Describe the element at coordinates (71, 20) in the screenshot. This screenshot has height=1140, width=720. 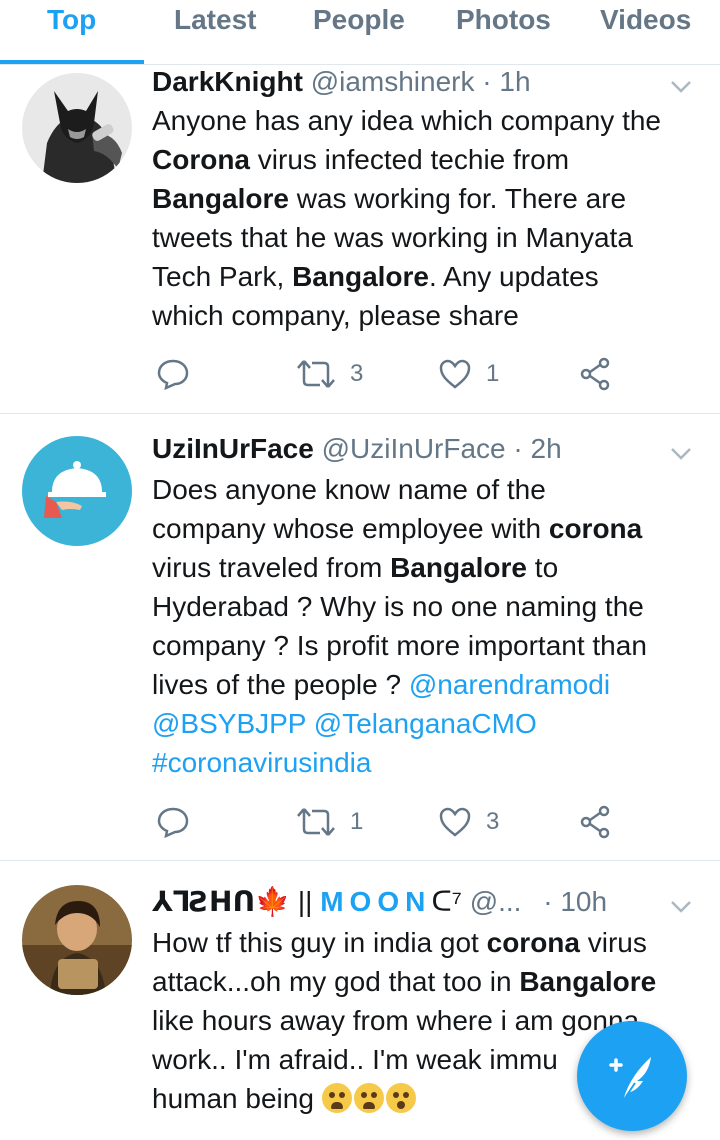
I see `tab-top: Top` at that location.